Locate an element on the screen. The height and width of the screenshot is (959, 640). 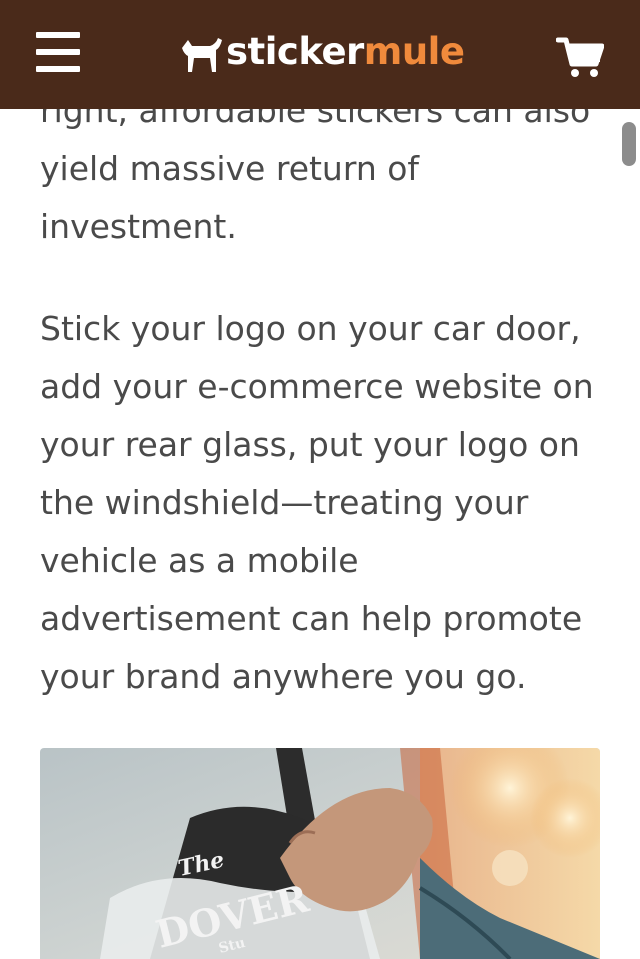
logo-text: sticker is located at coordinates (295, 51).